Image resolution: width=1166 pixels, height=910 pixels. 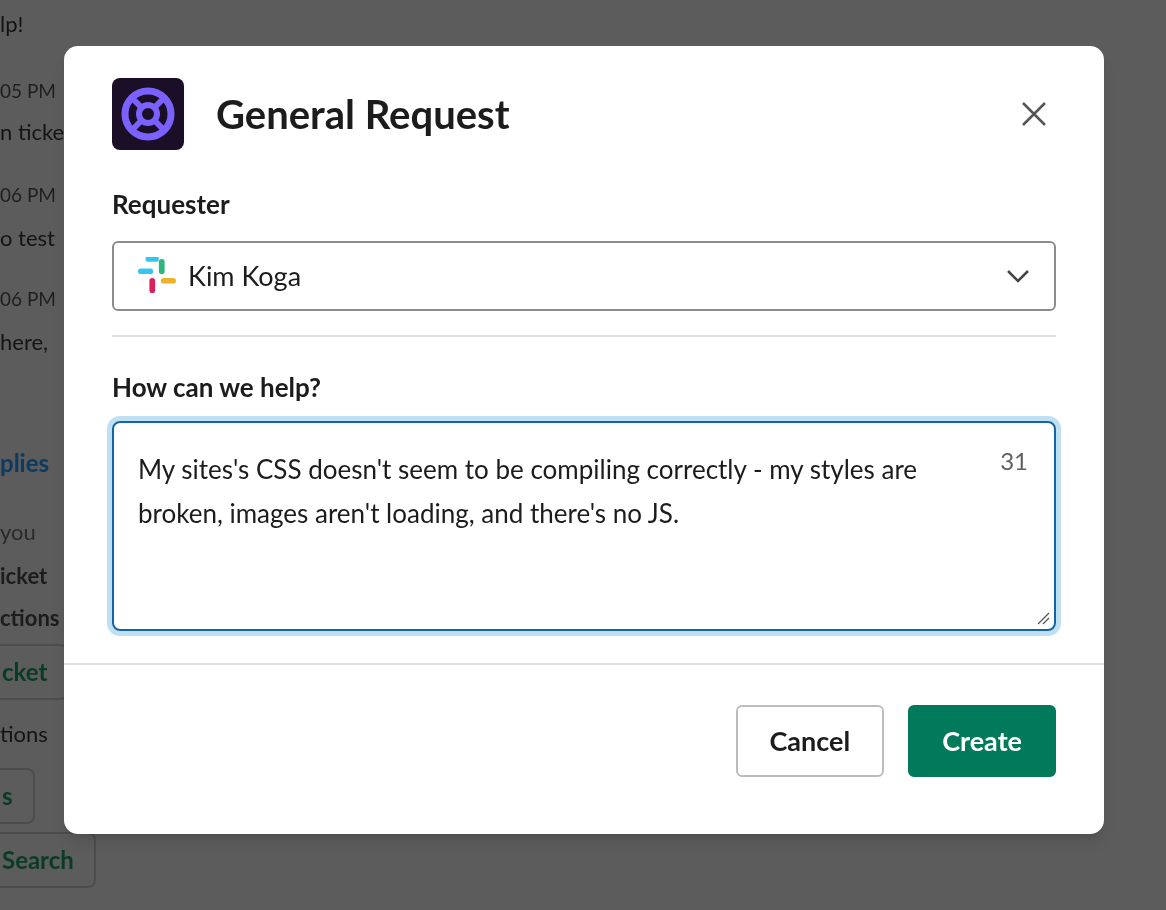 What do you see at coordinates (1018, 276) in the screenshot?
I see `chevron-down-icon` at bounding box center [1018, 276].